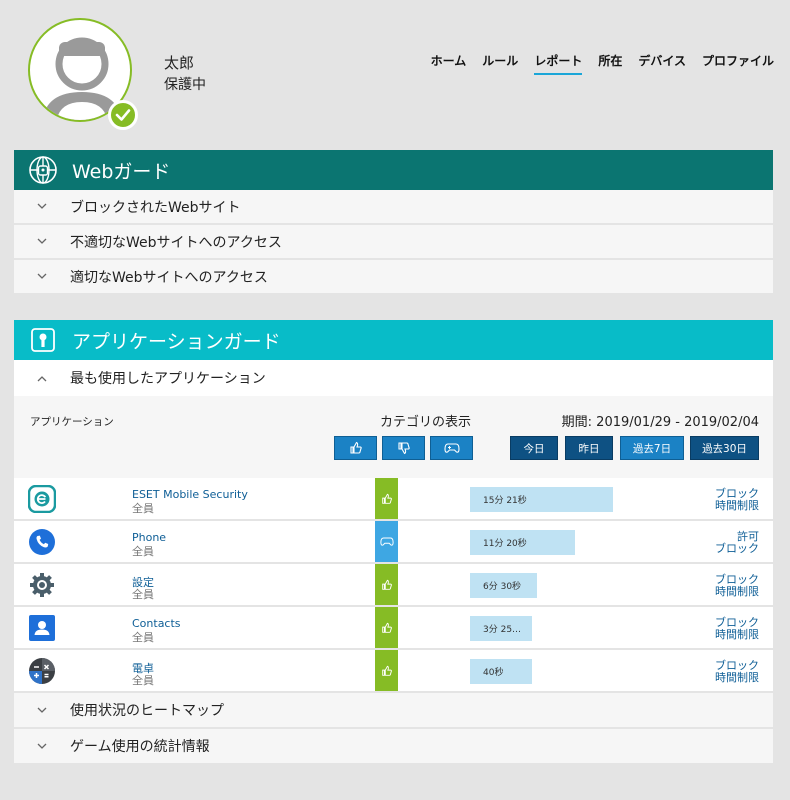 This screenshot has width=790, height=800. What do you see at coordinates (737, 549) in the screenshot?
I see `action-link: ブロック` at bounding box center [737, 549].